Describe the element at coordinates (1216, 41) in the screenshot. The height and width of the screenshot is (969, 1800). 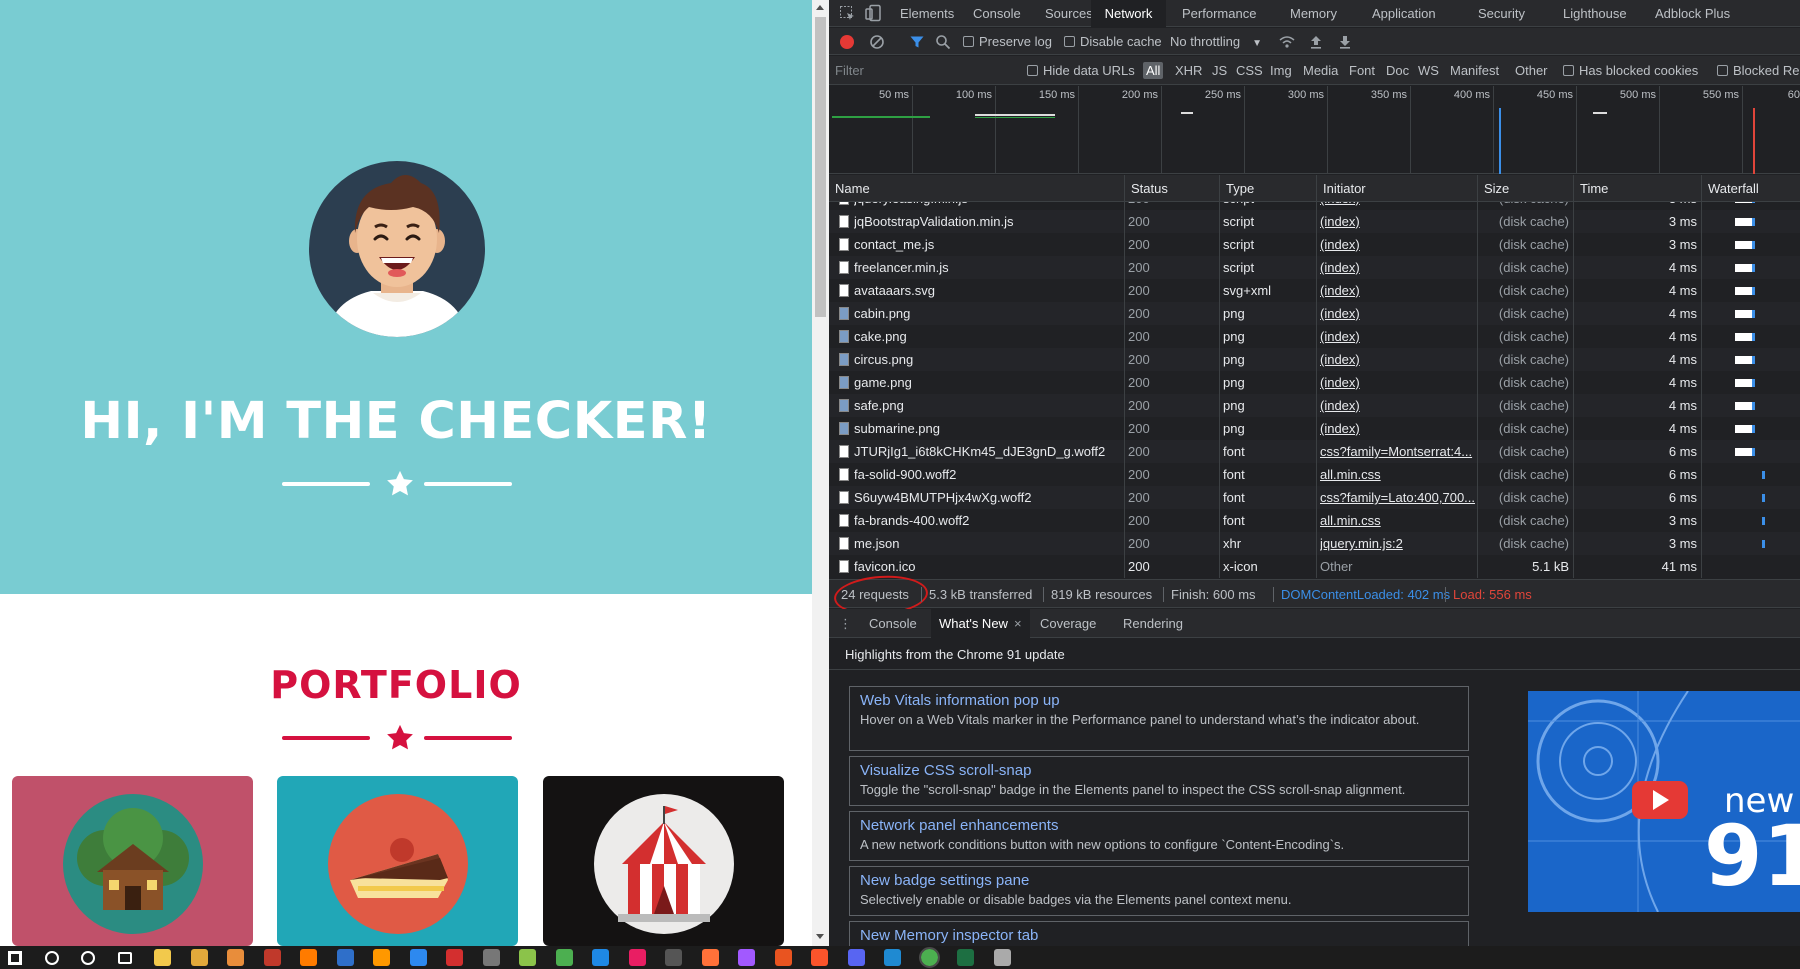
I see `throttling-select: No throttling ▼` at that location.